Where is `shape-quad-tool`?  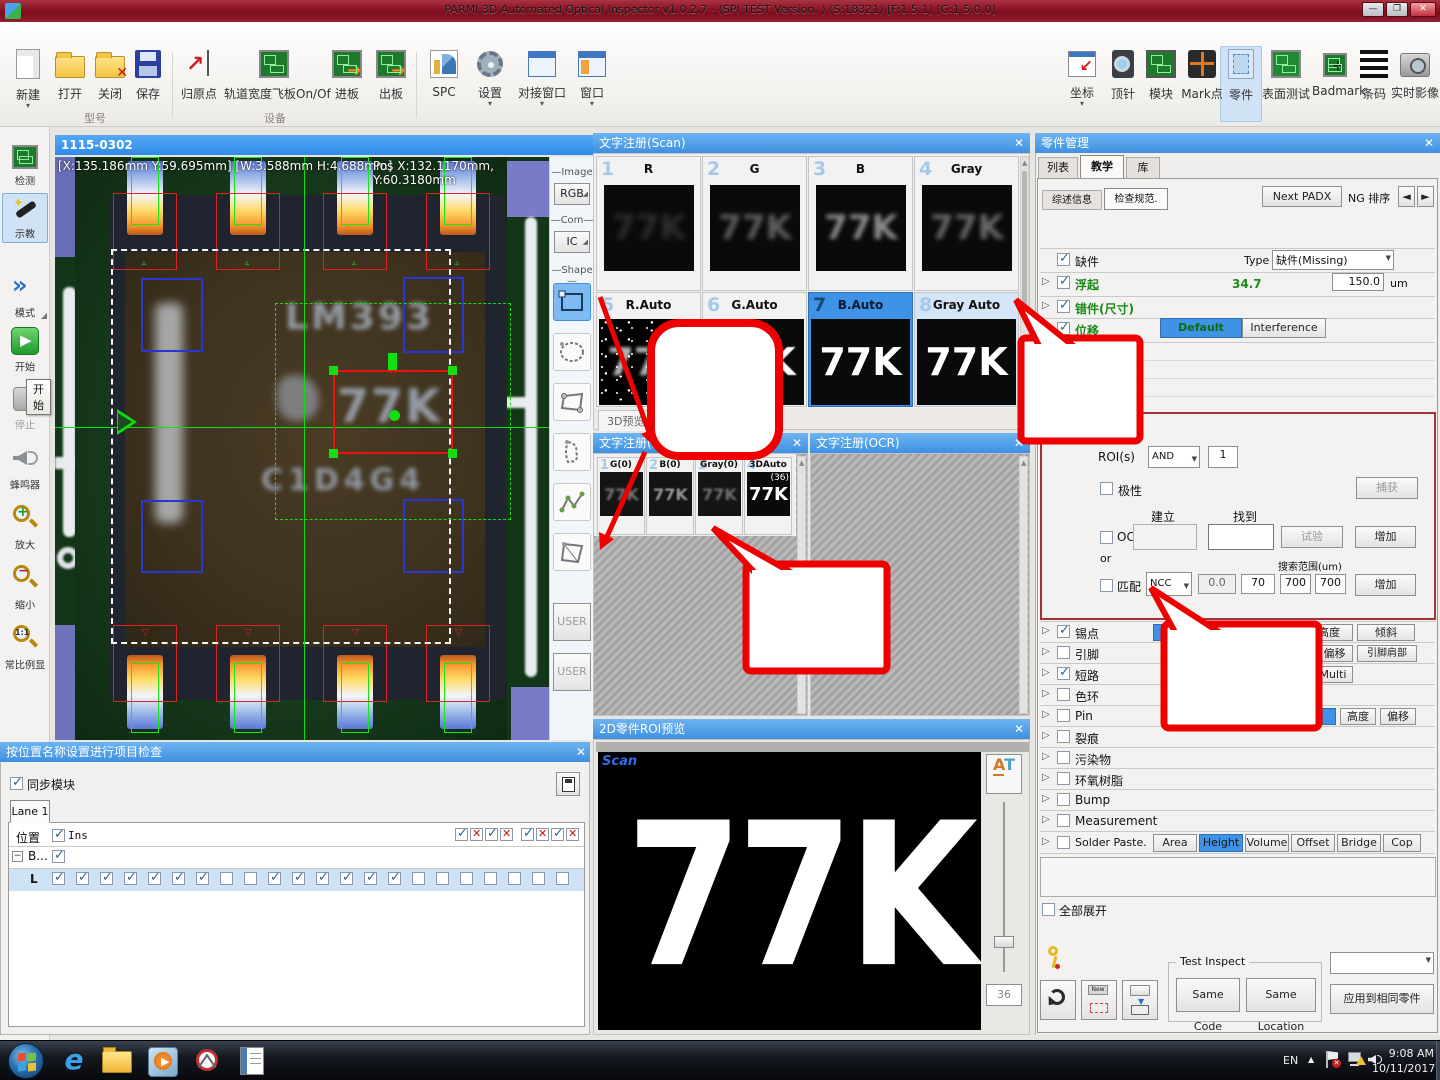
shape-quad-tool is located at coordinates (572, 402).